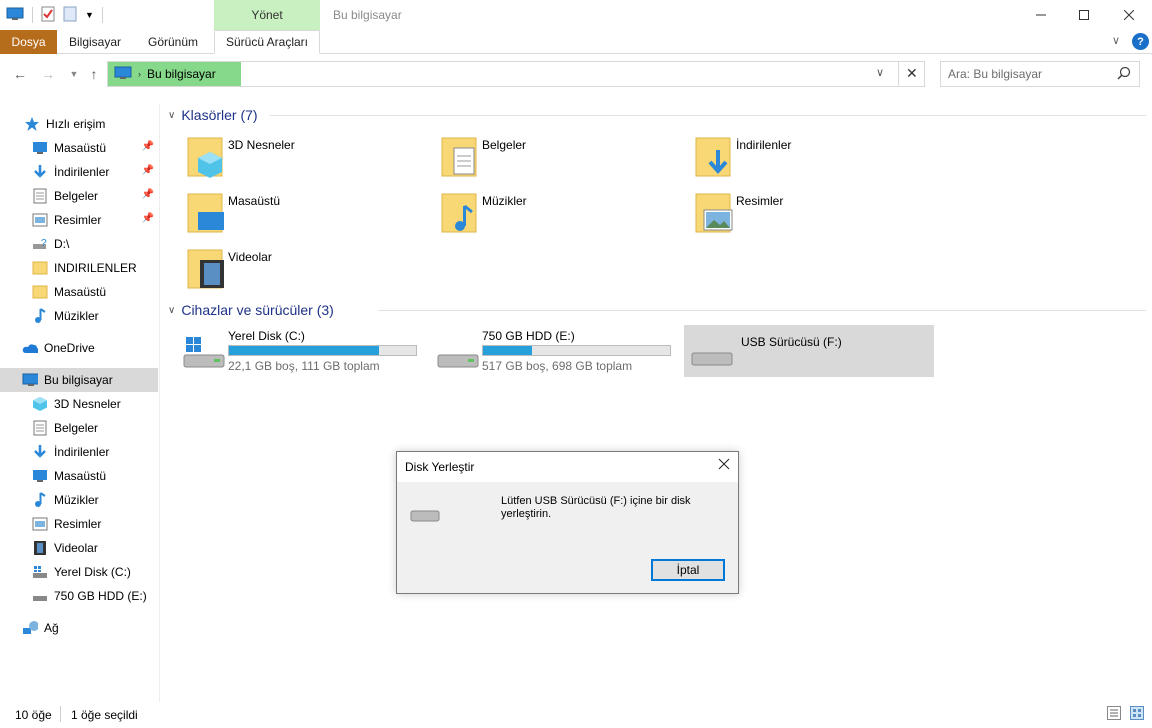 This screenshot has height=728, width=1152. What do you see at coordinates (28, 42) in the screenshot?
I see `tab-dosya: Dosya` at bounding box center [28, 42].